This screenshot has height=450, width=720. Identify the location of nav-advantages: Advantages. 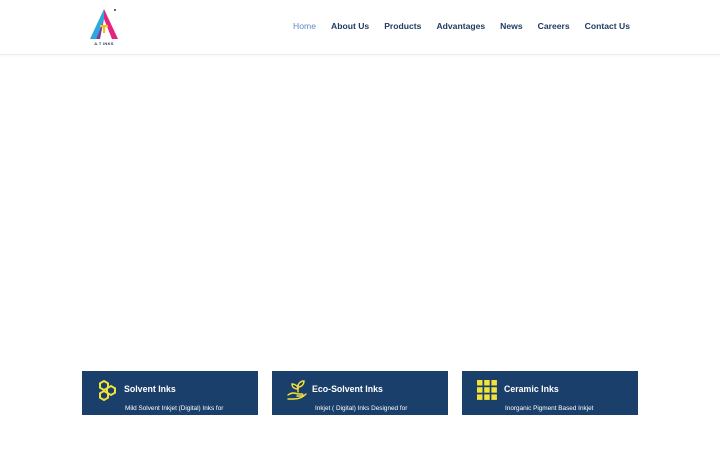
(460, 26).